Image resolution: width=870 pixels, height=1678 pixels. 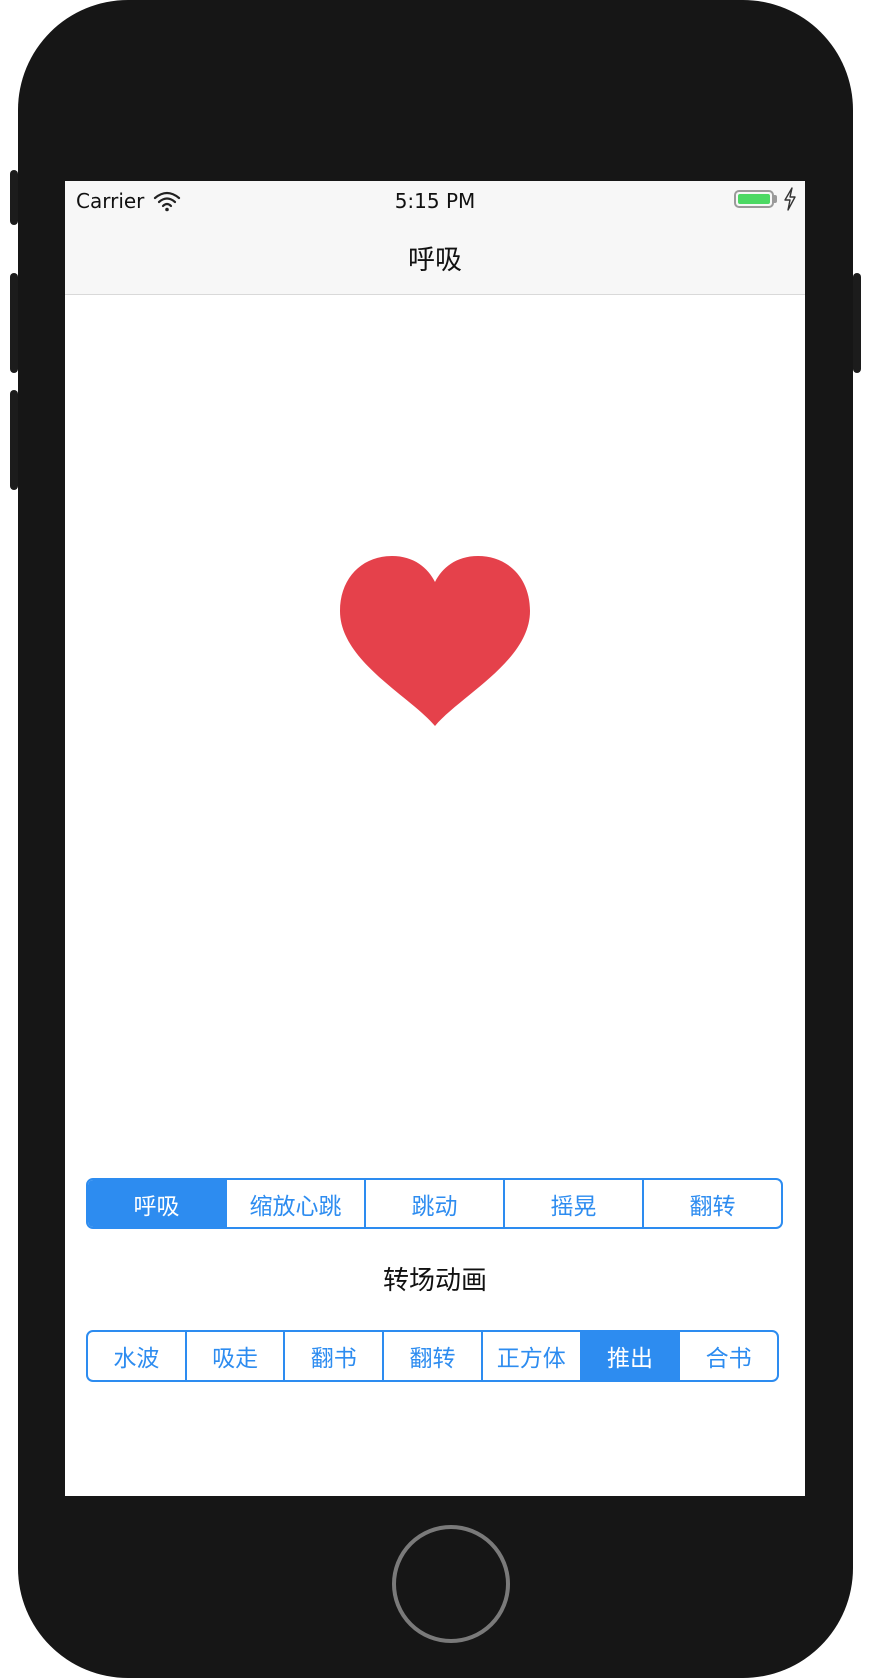 I want to click on mute-switch, so click(x=14, y=197).